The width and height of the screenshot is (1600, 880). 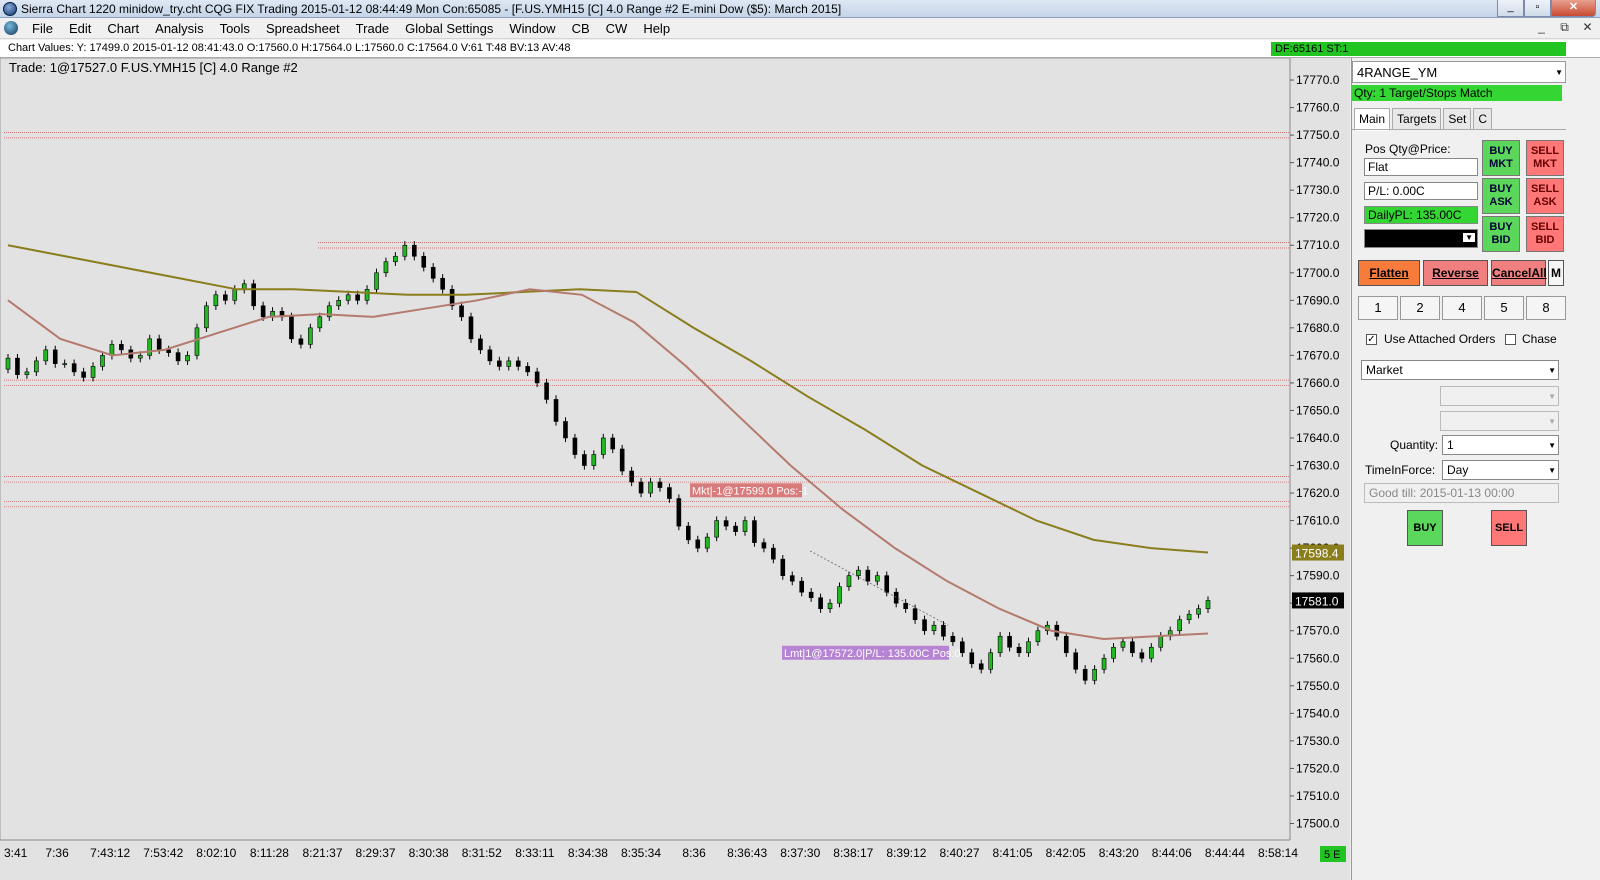 What do you see at coordinates (581, 28) in the screenshot?
I see `menu-cb: CB` at bounding box center [581, 28].